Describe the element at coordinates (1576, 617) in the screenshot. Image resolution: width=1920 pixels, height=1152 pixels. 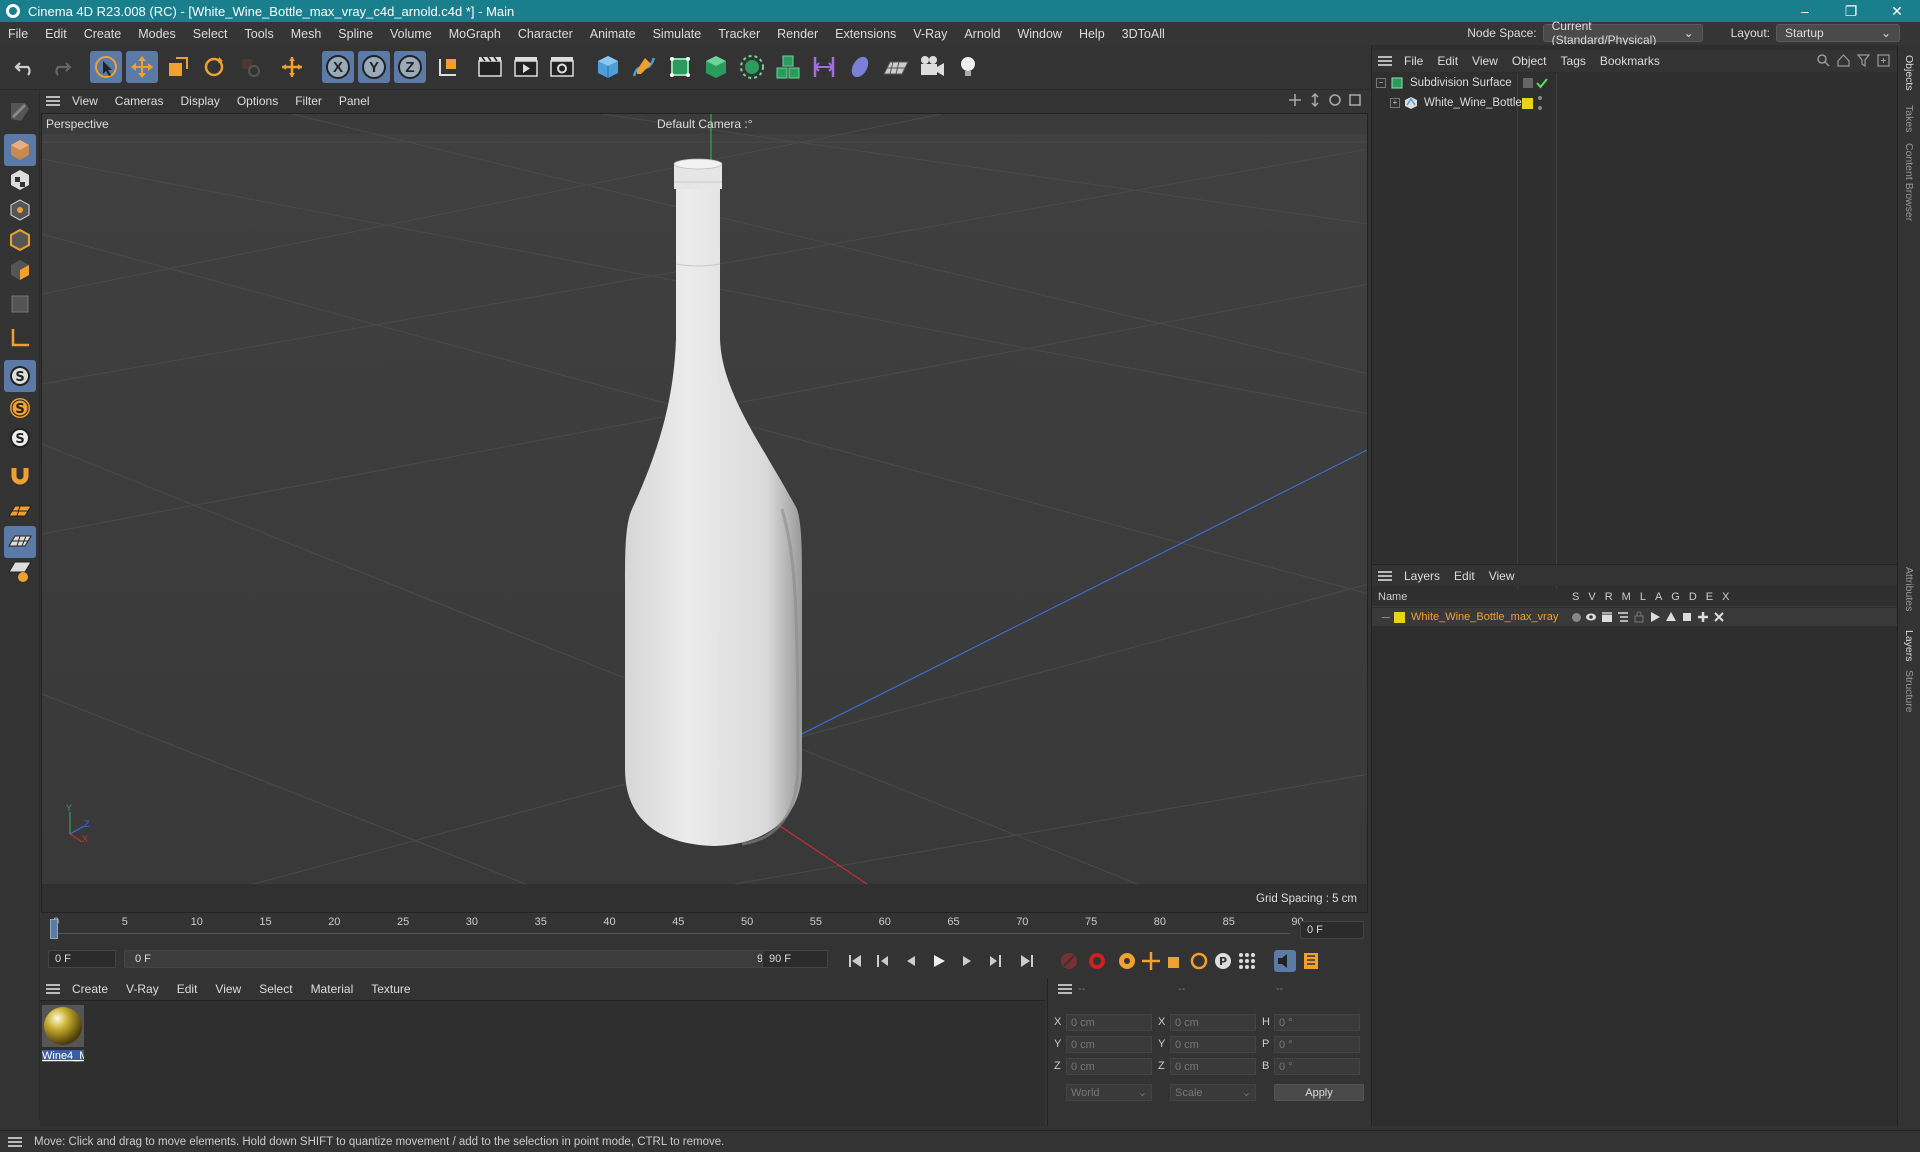
I see `solo-toggle-icon` at that location.